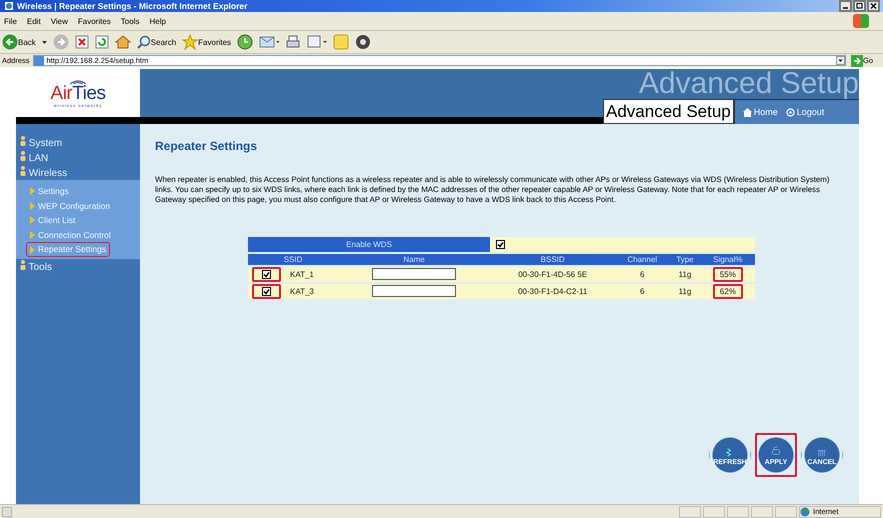 This screenshot has height=518, width=883. Describe the element at coordinates (9, 6) in the screenshot. I see `ie-page-icon` at that location.